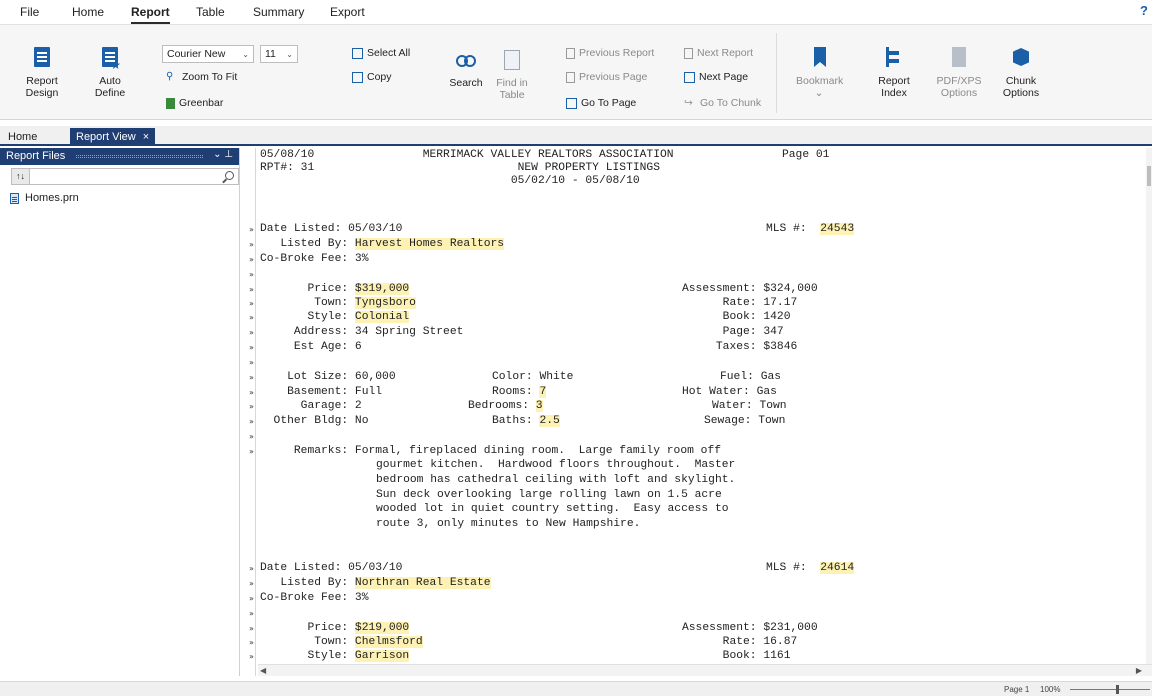 The image size is (1152, 696). What do you see at coordinates (22, 137) in the screenshot?
I see `tab-home: Home` at bounding box center [22, 137].